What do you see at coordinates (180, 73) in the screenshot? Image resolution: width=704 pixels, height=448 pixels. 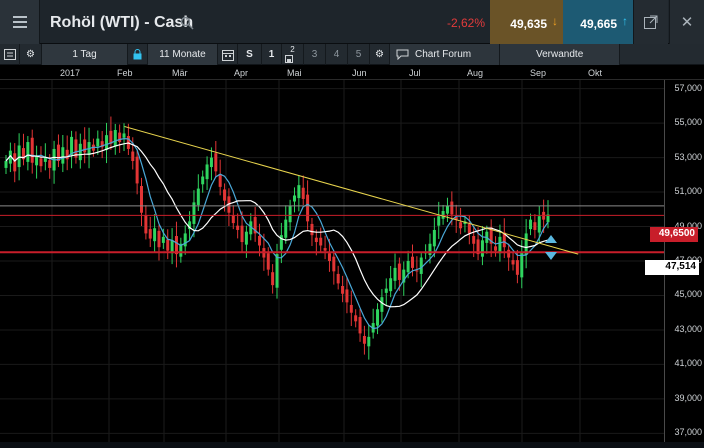 I see `month-label: Mär` at bounding box center [180, 73].